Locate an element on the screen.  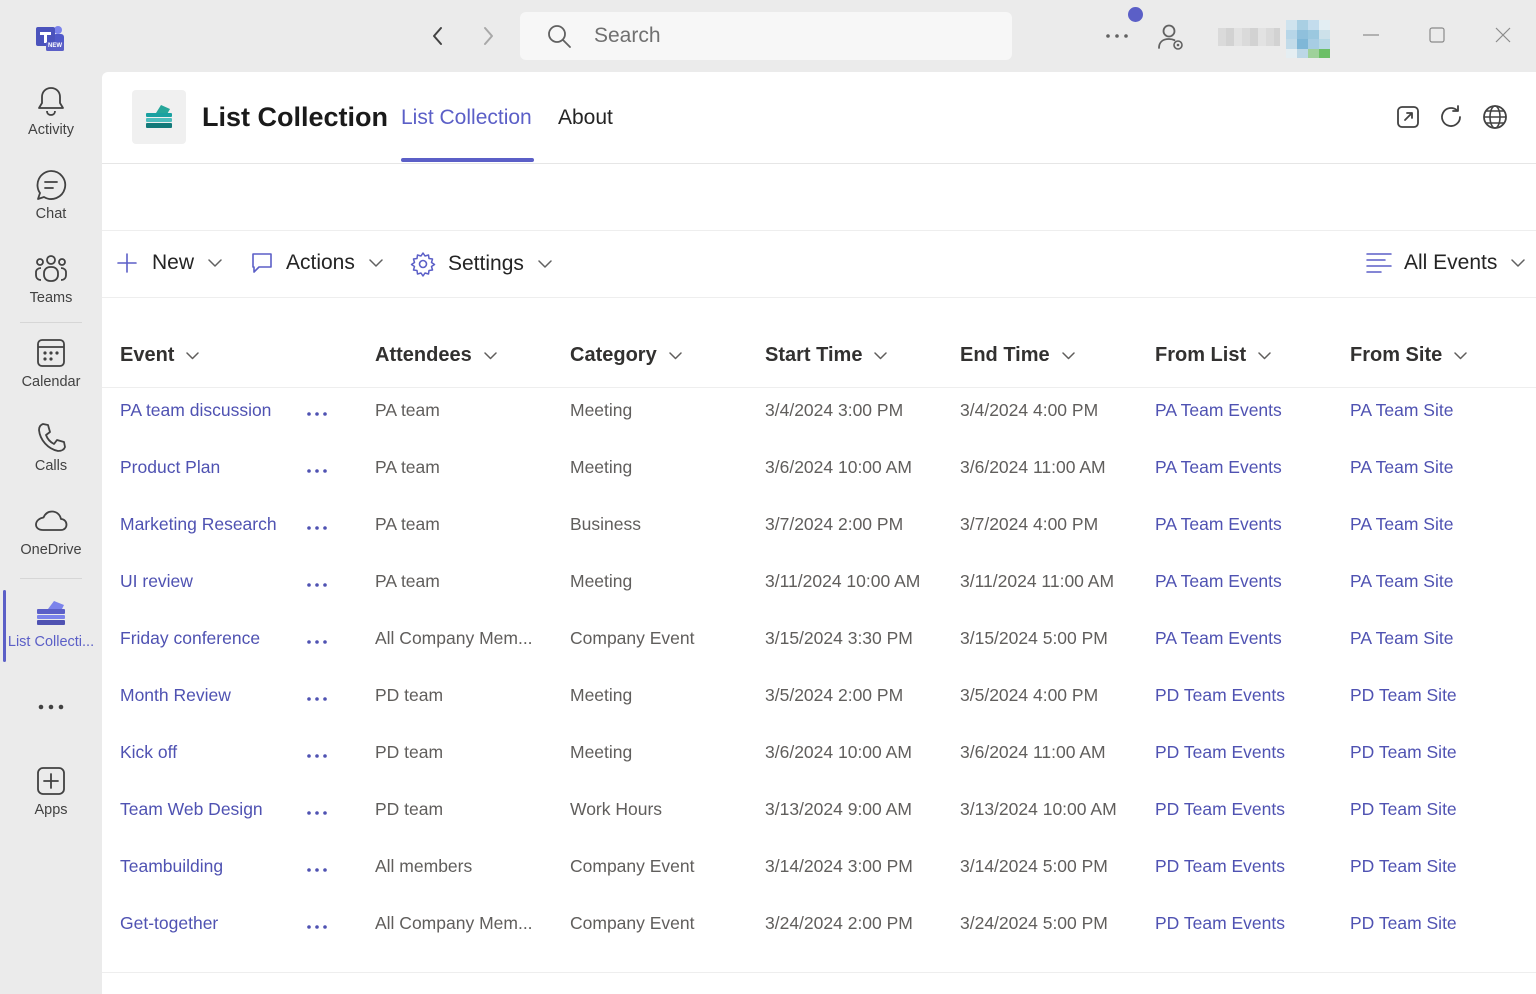
rail-item-teams: Teams is located at coordinates (51, 290).